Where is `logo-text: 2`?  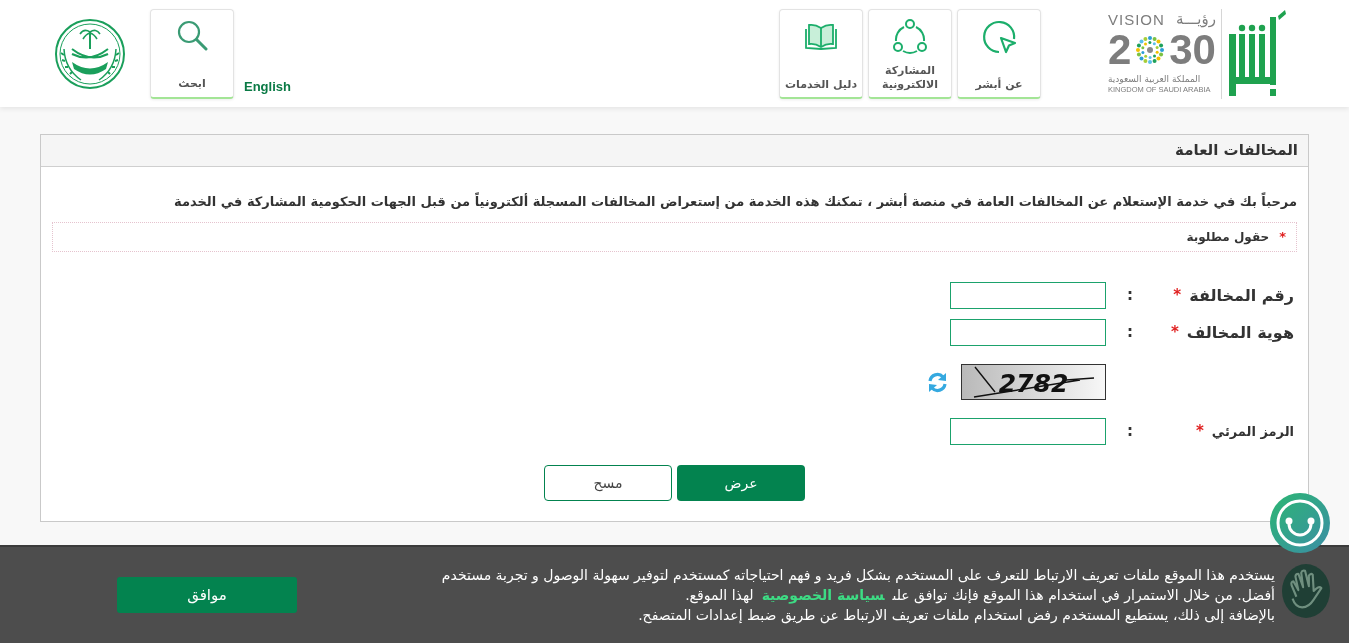
logo-text: 2 is located at coordinates (1120, 50).